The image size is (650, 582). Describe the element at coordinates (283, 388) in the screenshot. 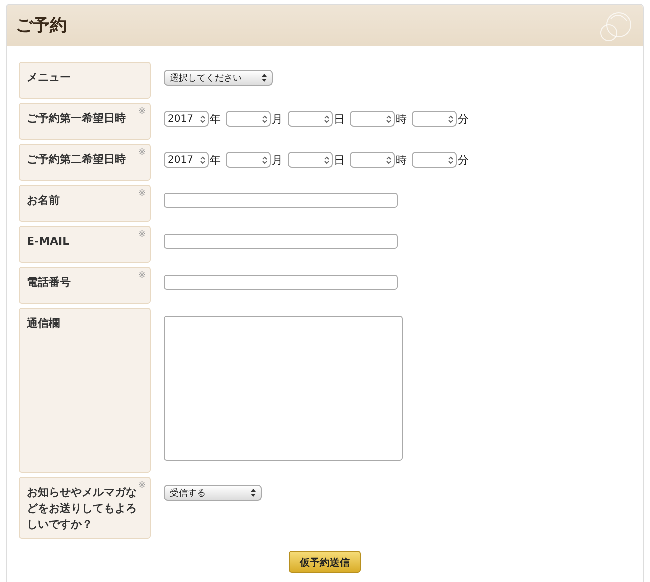

I see `message-field` at that location.